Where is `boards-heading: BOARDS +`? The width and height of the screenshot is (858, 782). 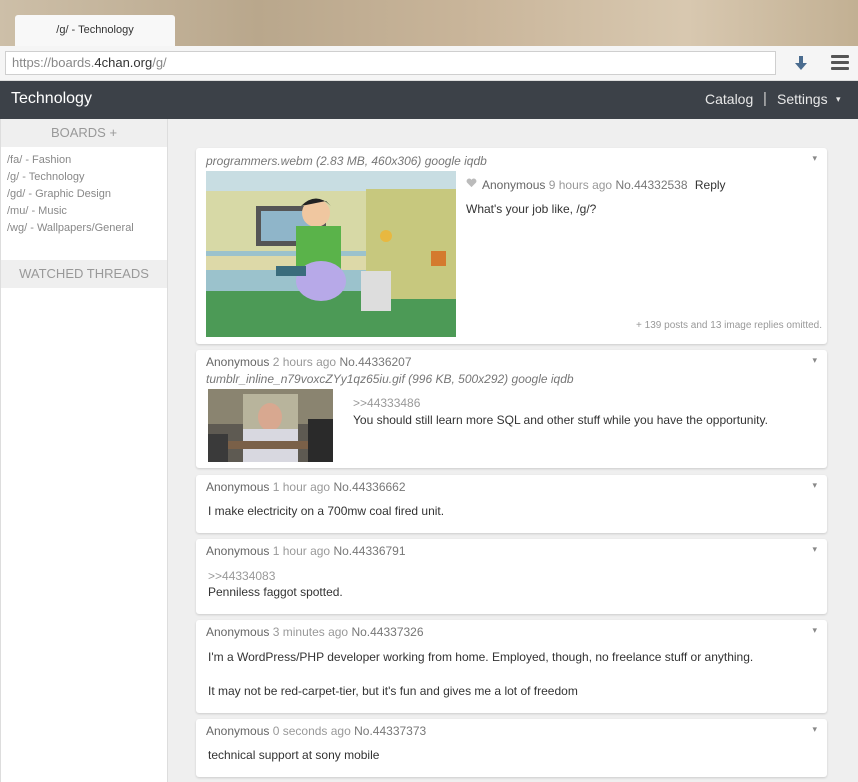
boards-heading: BOARDS + is located at coordinates (84, 133).